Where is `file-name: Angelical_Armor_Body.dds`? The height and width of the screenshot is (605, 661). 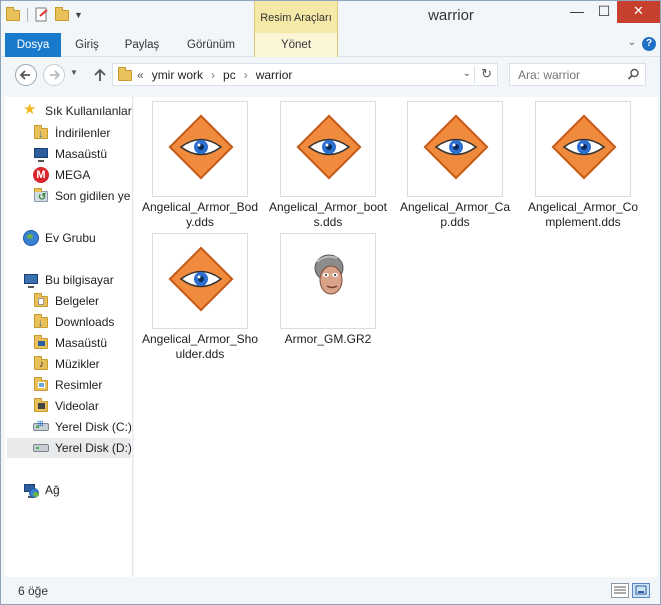 file-name: Angelical_Armor_Body.dds is located at coordinates (200, 214).